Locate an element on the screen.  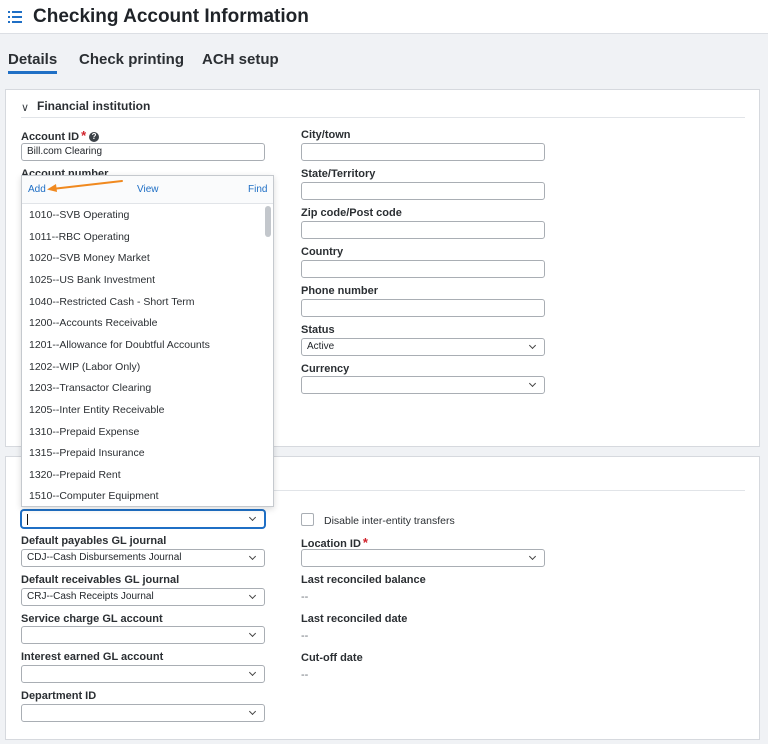
list-item: 1201--Allowance for Doubtful Accounts is located at coordinates (119, 345).